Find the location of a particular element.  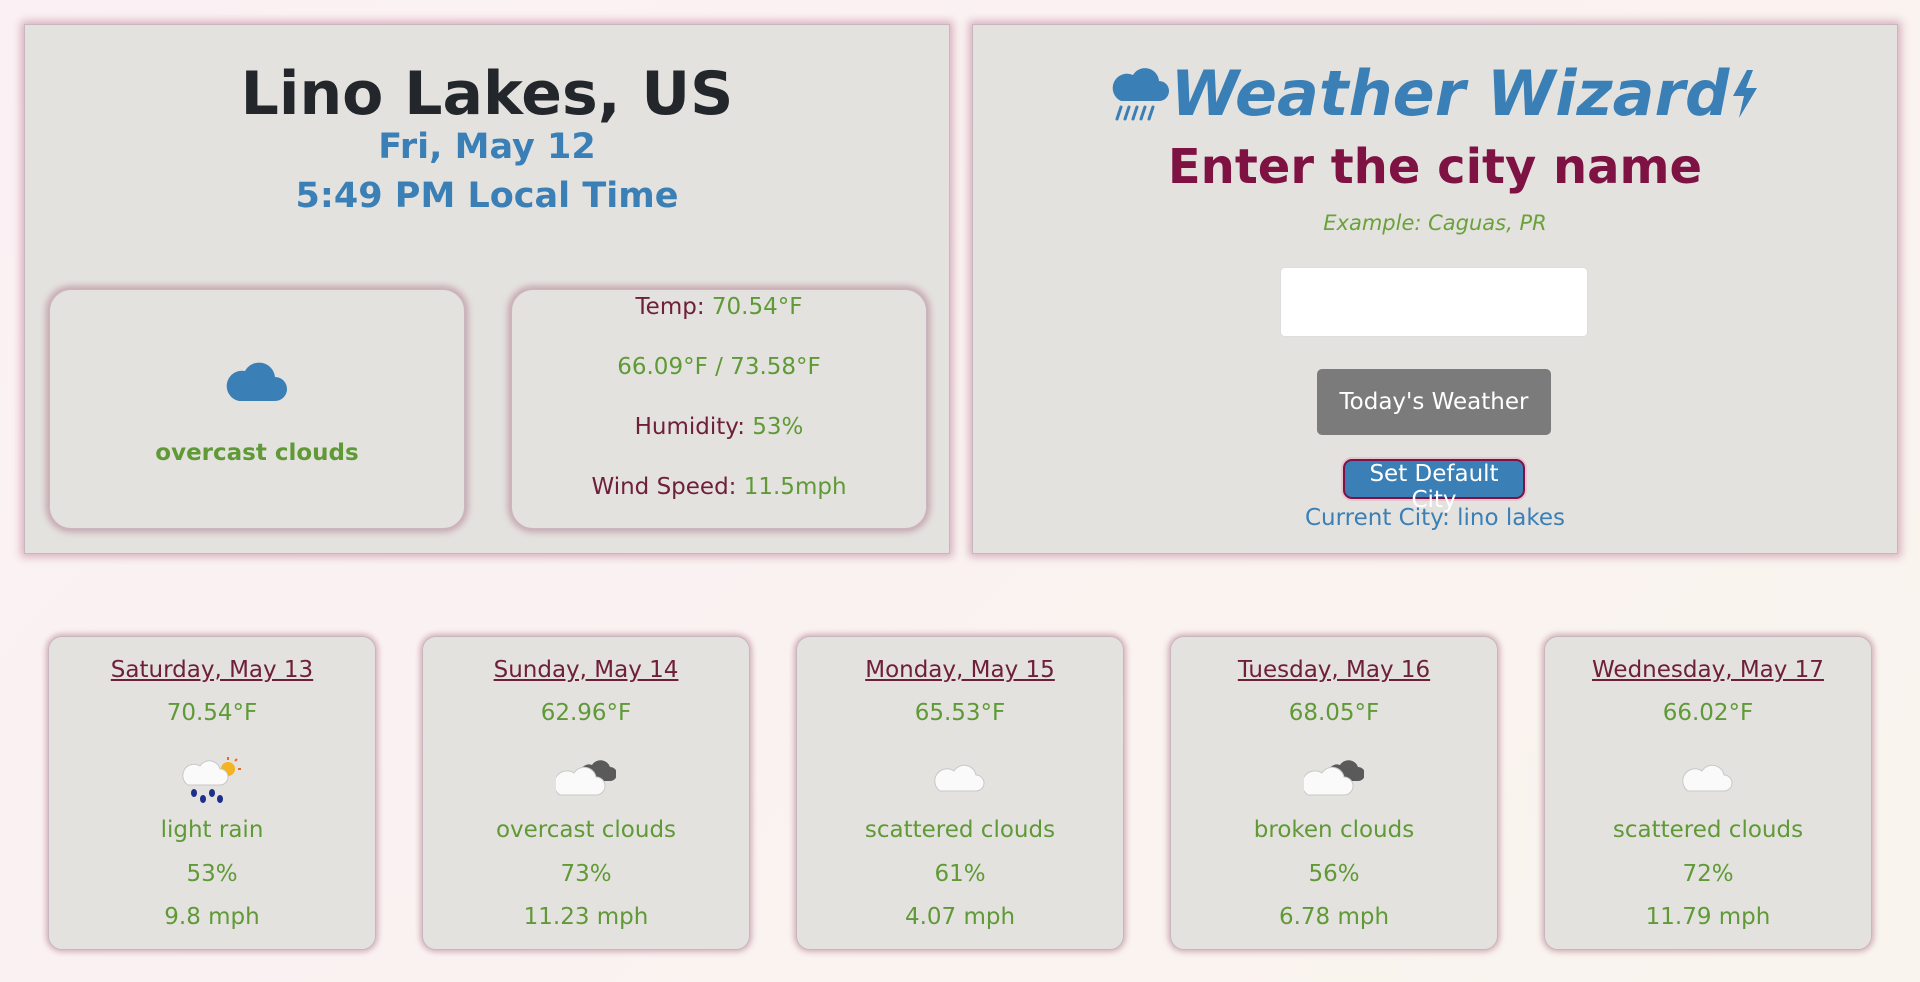

forecast-wind: 11.79 mph is located at coordinates (1708, 917).